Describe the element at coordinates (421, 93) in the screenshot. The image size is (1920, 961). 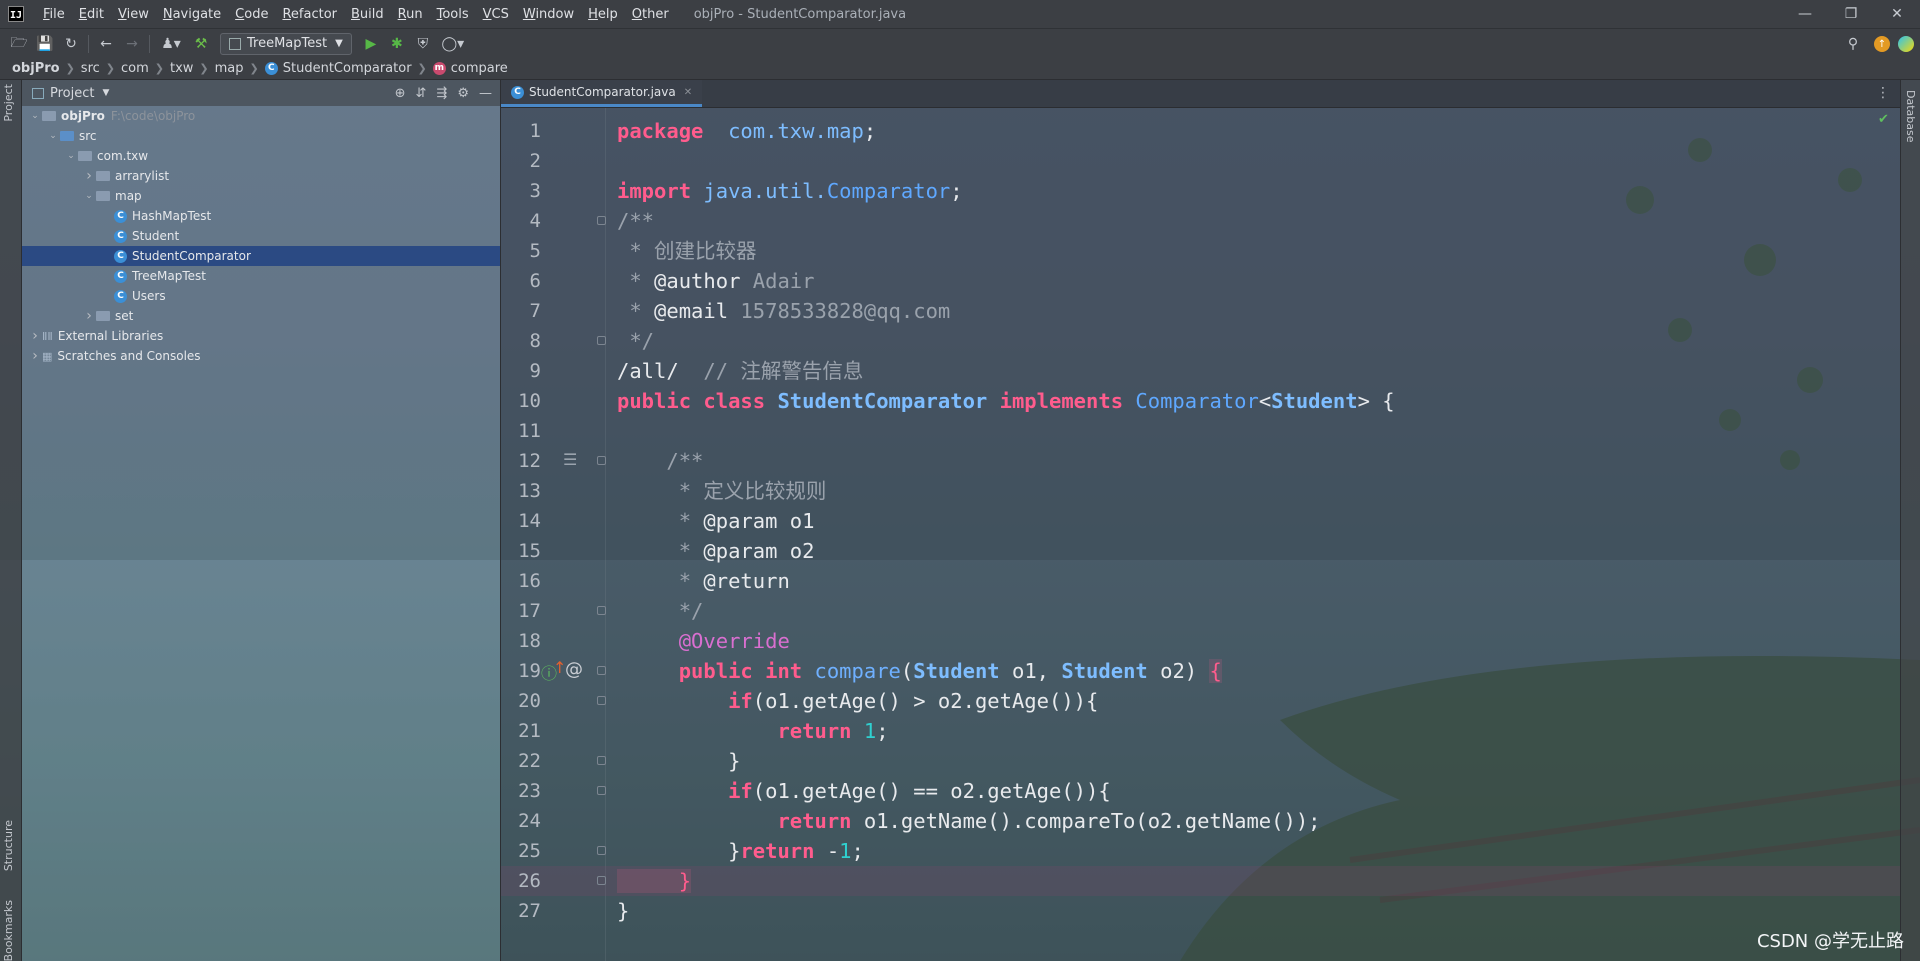
I see `expand-all-icon: ⇵` at that location.